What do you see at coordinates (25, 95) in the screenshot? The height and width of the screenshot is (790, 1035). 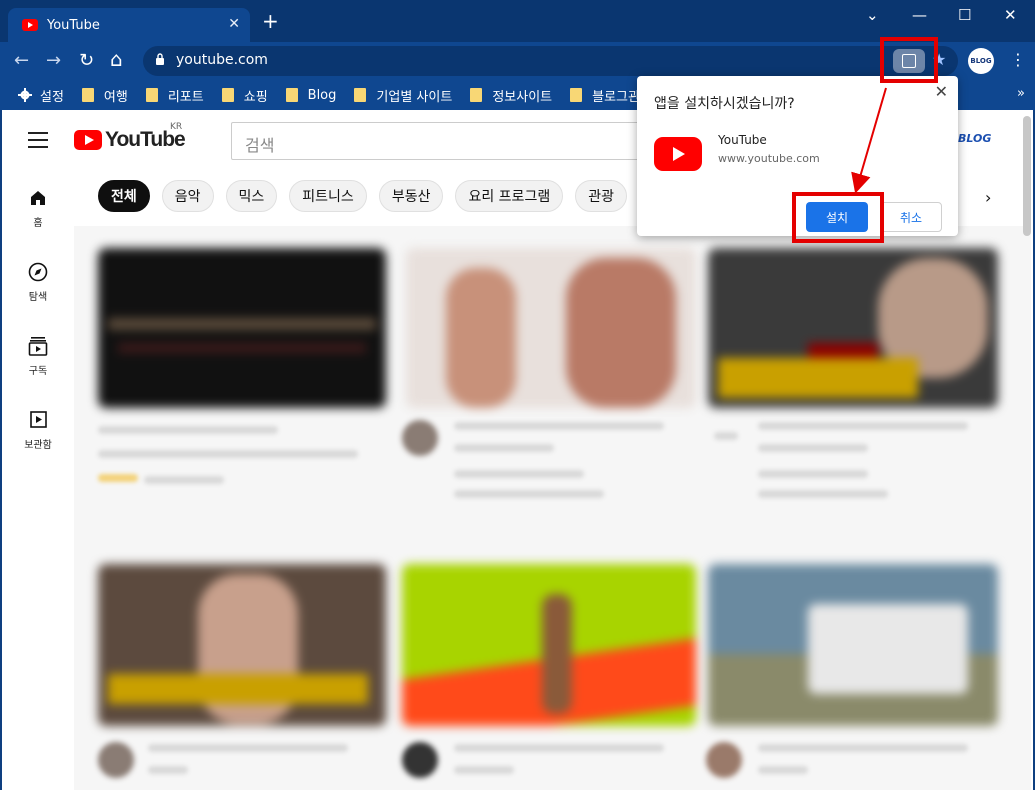 I see `gear-icon` at bounding box center [25, 95].